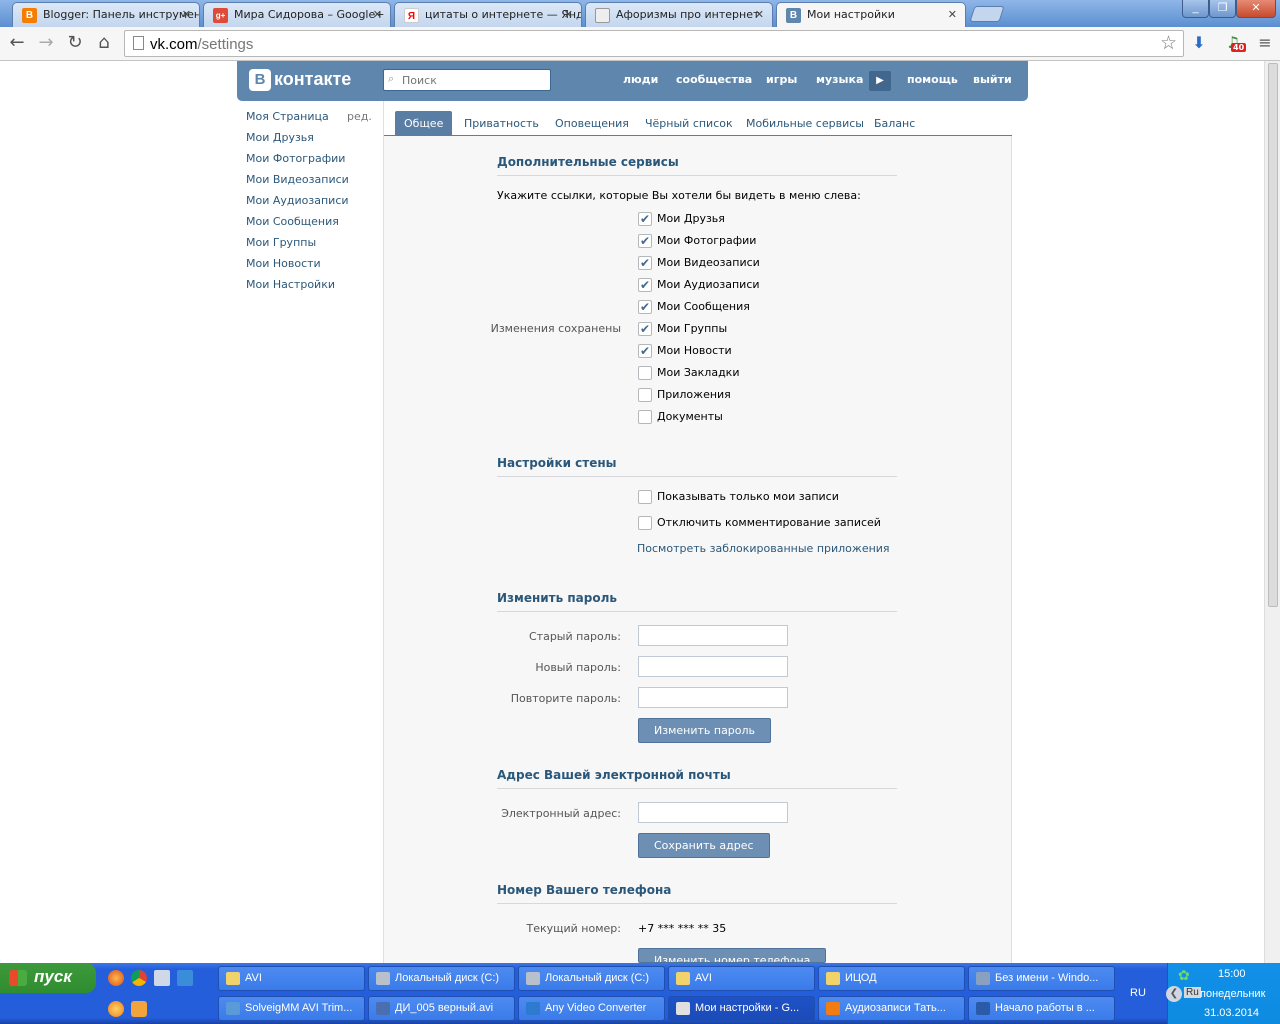 The image size is (1280, 1024). What do you see at coordinates (640, 79) in the screenshot?
I see `nav-people: люди` at bounding box center [640, 79].